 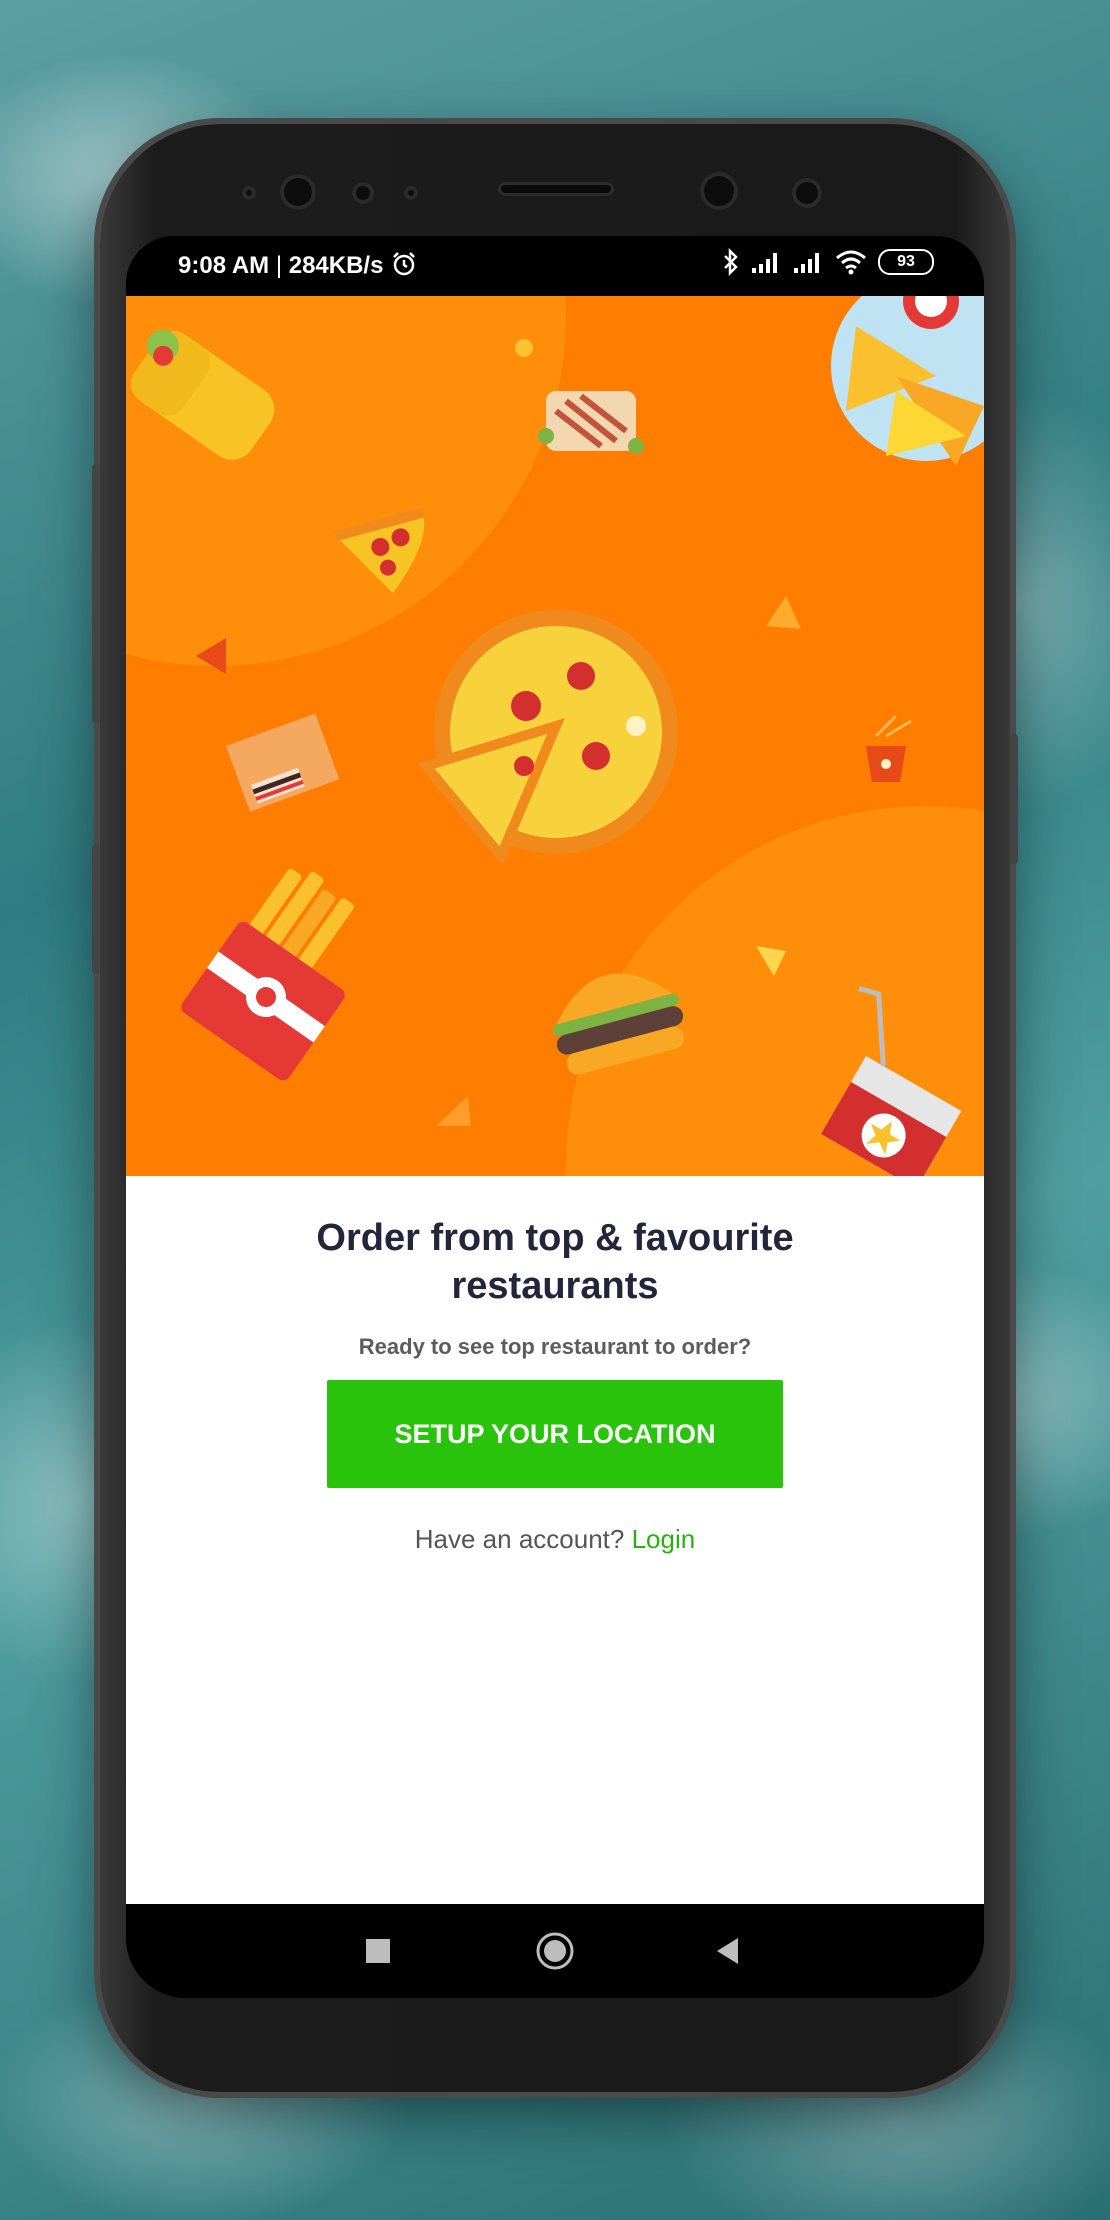 I want to click on back-icon, so click(x=728, y=1951).